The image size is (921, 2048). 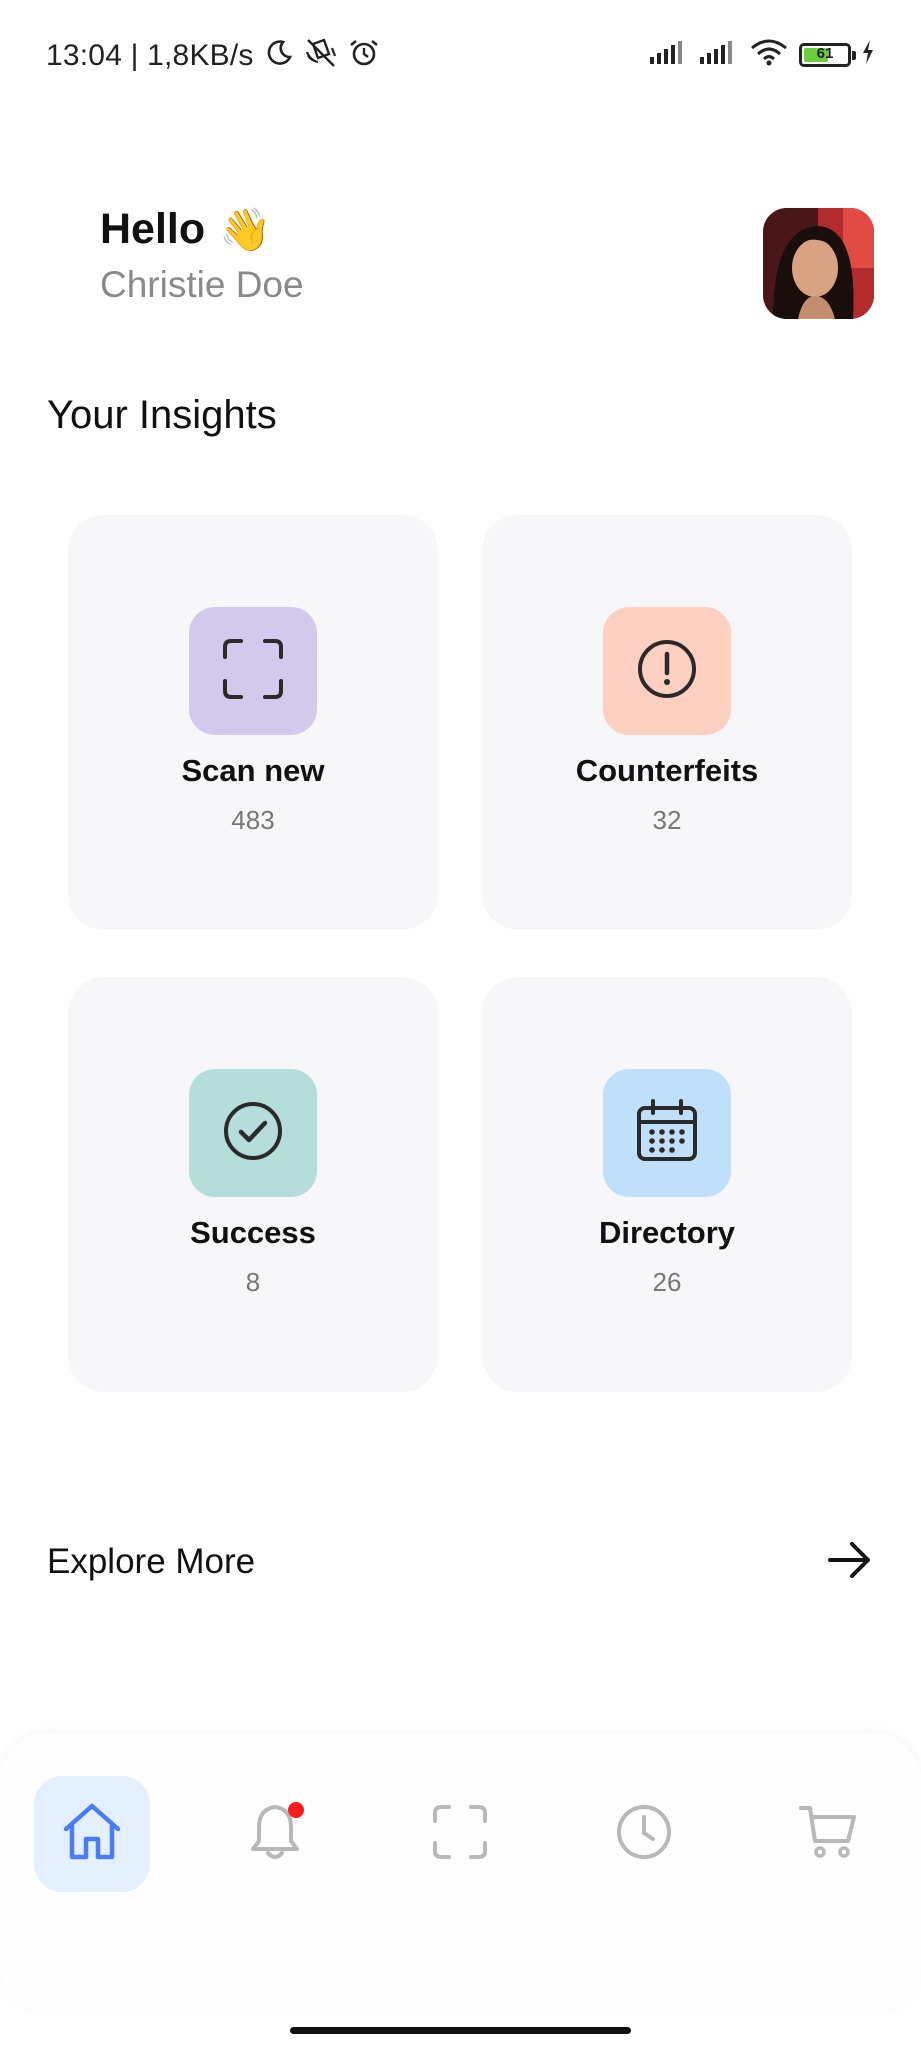 What do you see at coordinates (245, 229) in the screenshot?
I see `wave-emoji: 👋` at bounding box center [245, 229].